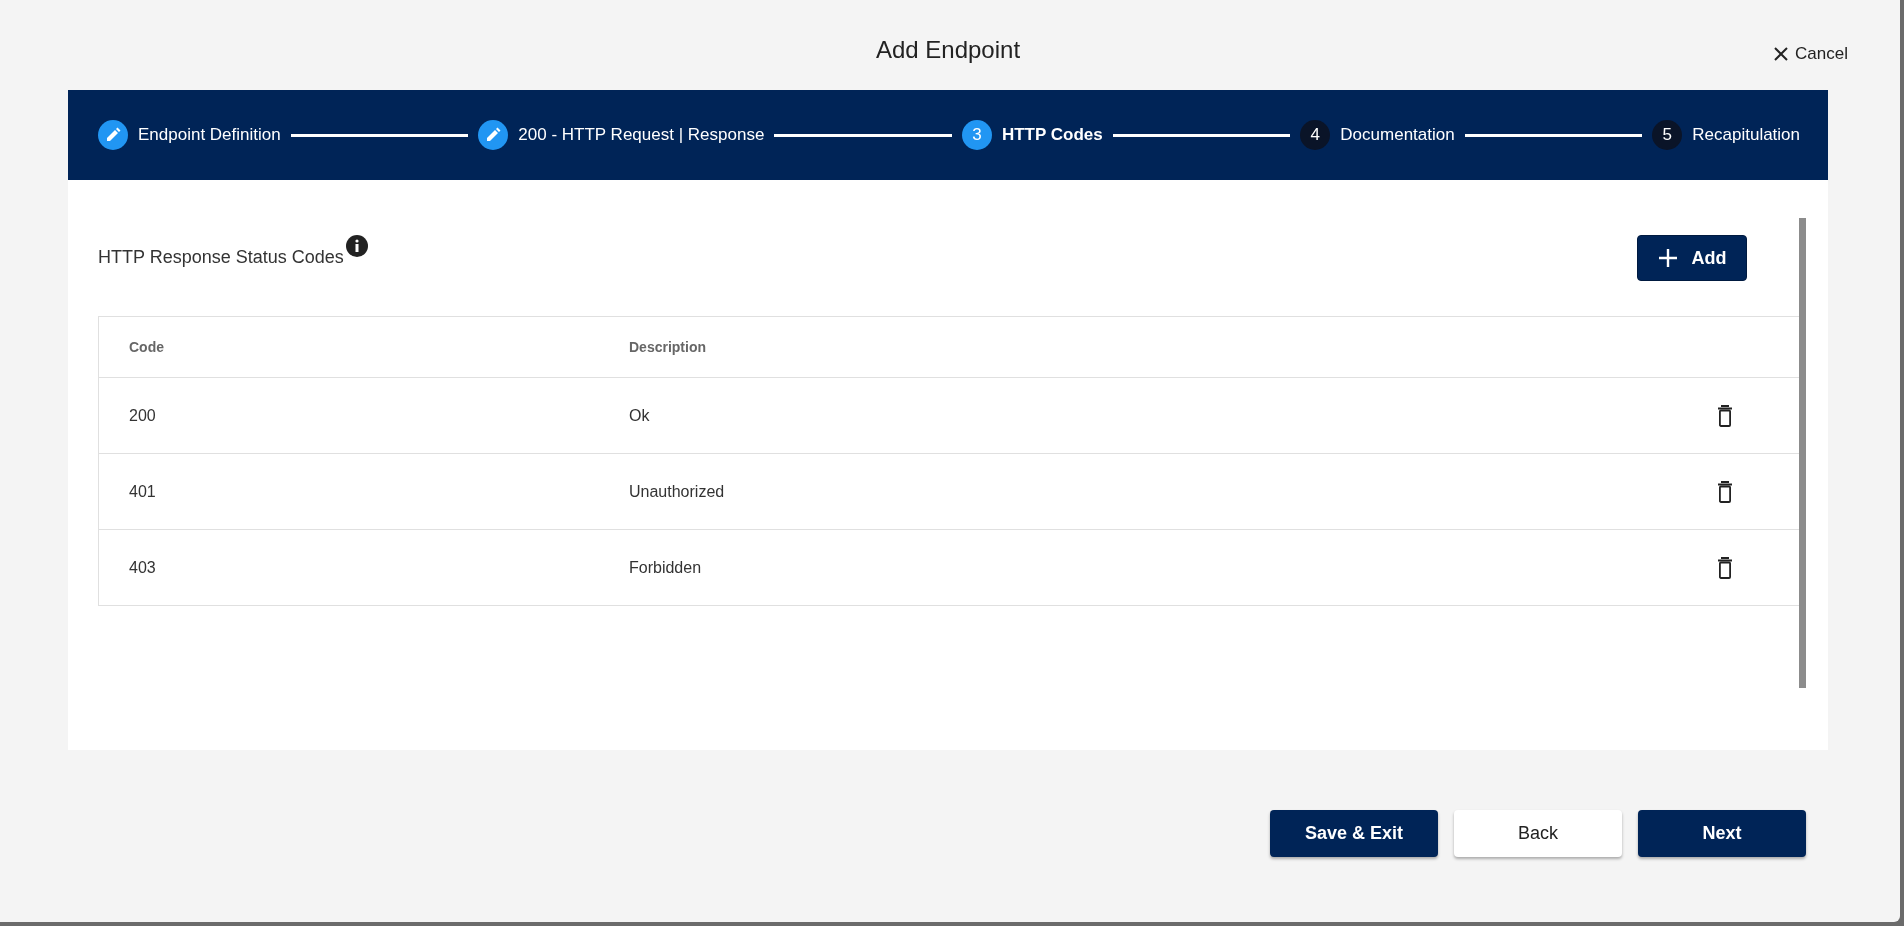 The height and width of the screenshot is (926, 1904). Describe the element at coordinates (356, 246) in the screenshot. I see `info-icon` at that location.